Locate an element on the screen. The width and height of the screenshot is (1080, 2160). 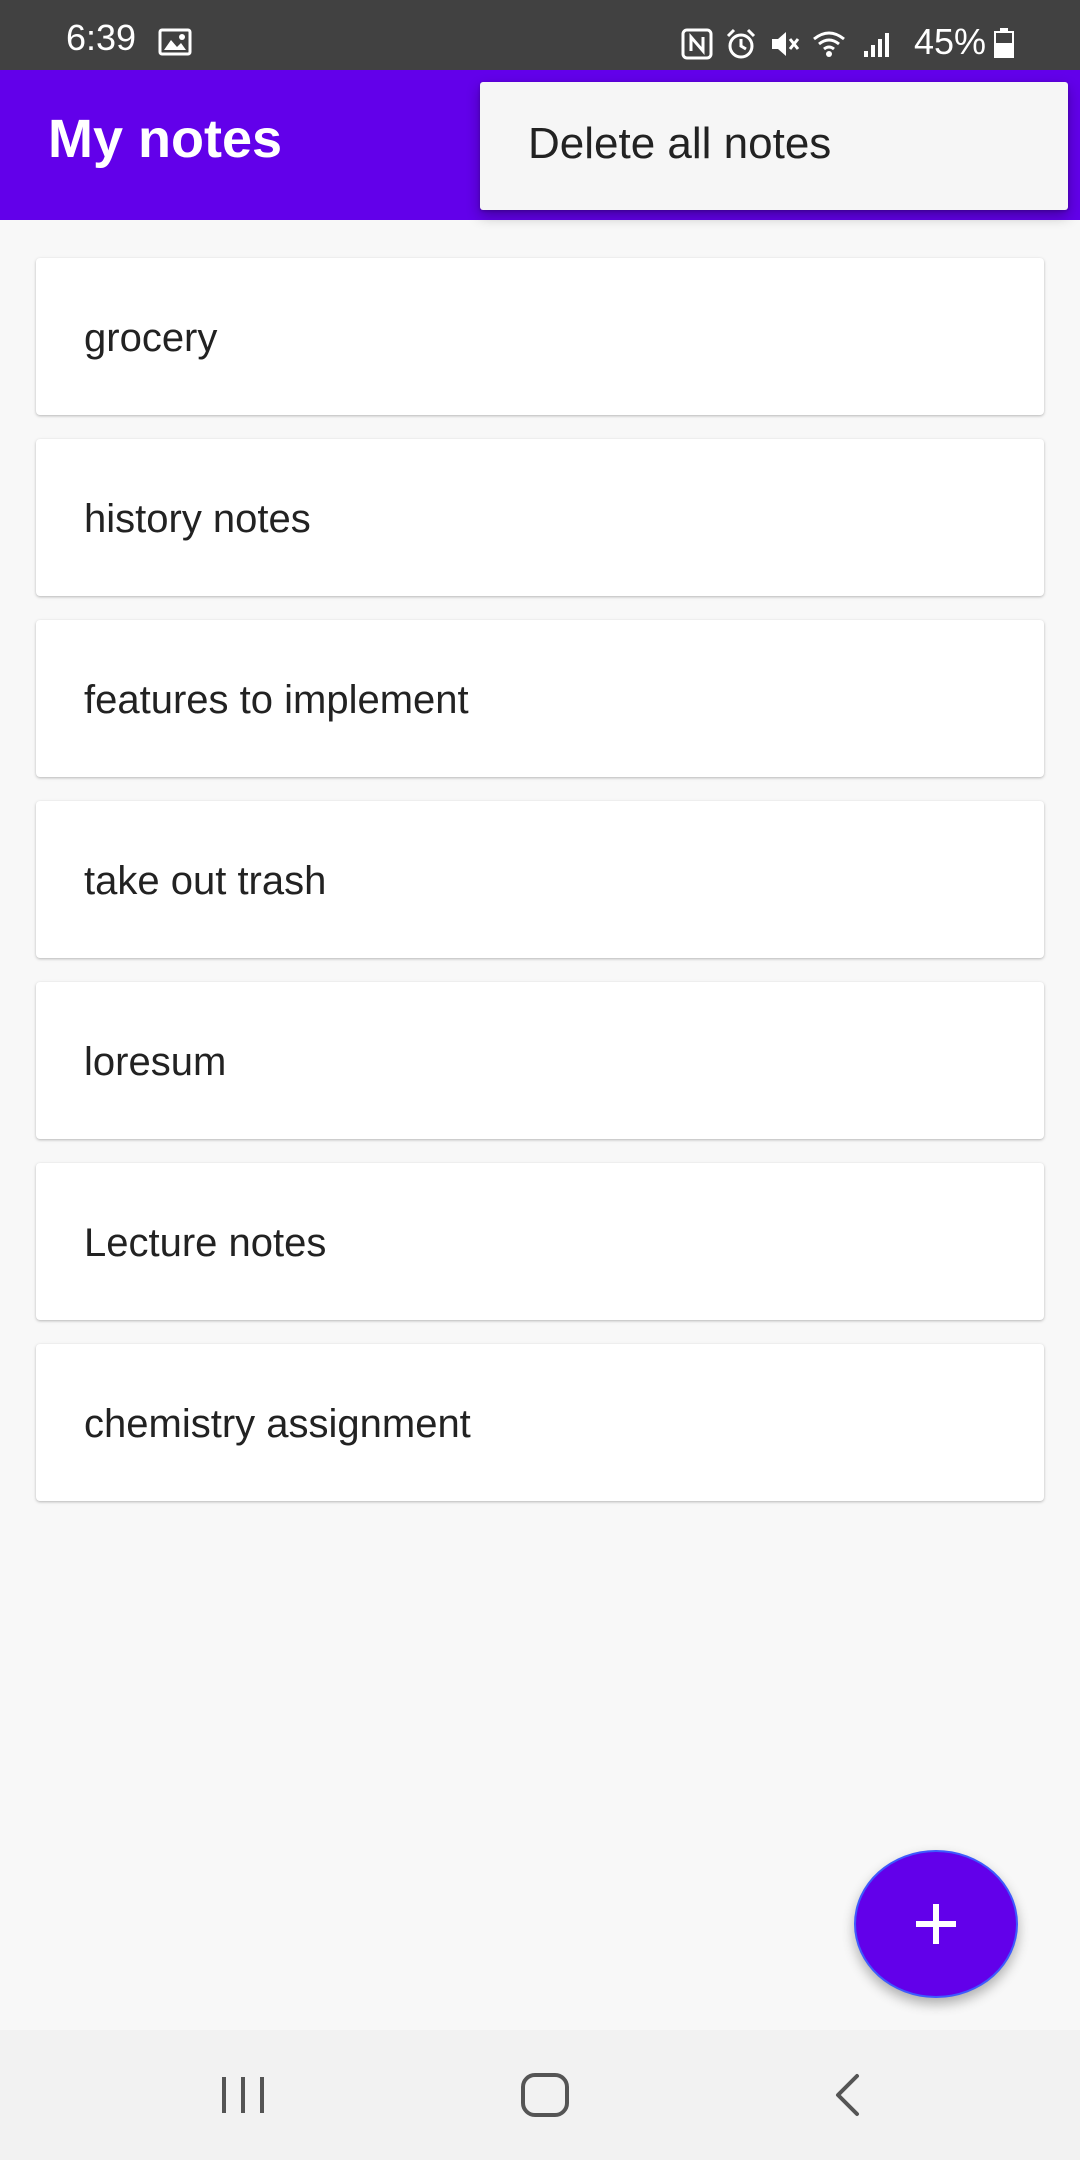
alarm-icon is located at coordinates (741, 43).